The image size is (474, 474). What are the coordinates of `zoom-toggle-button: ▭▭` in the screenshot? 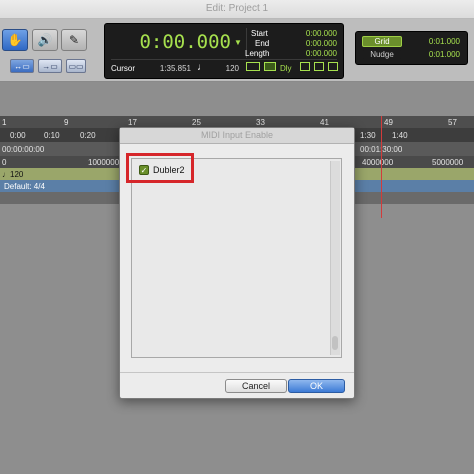 It's located at (76, 66).